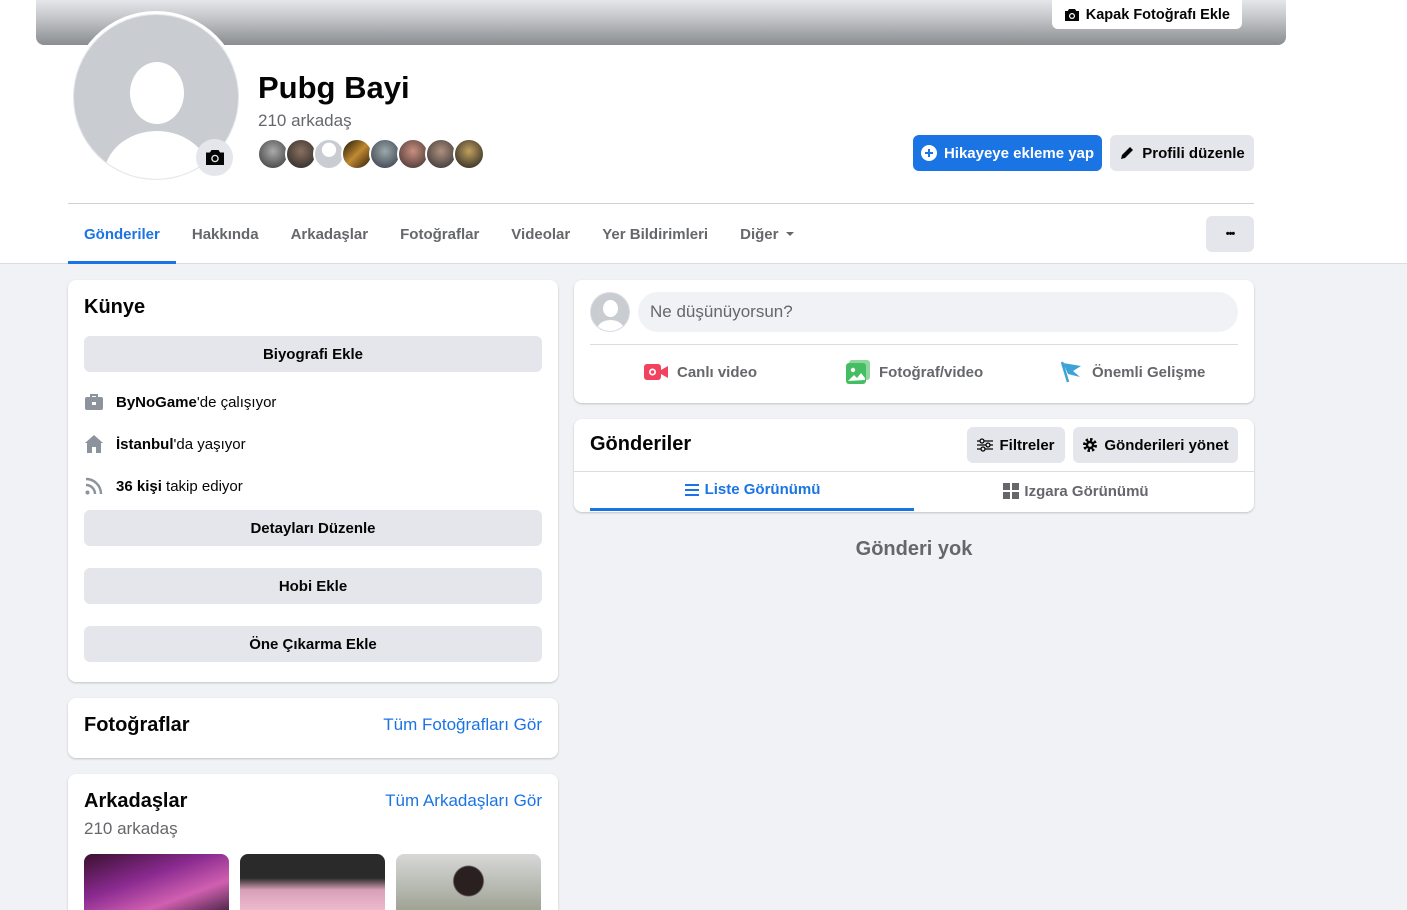 The width and height of the screenshot is (1407, 910). I want to click on add-hobby-button: Hobi Ekle, so click(313, 586).